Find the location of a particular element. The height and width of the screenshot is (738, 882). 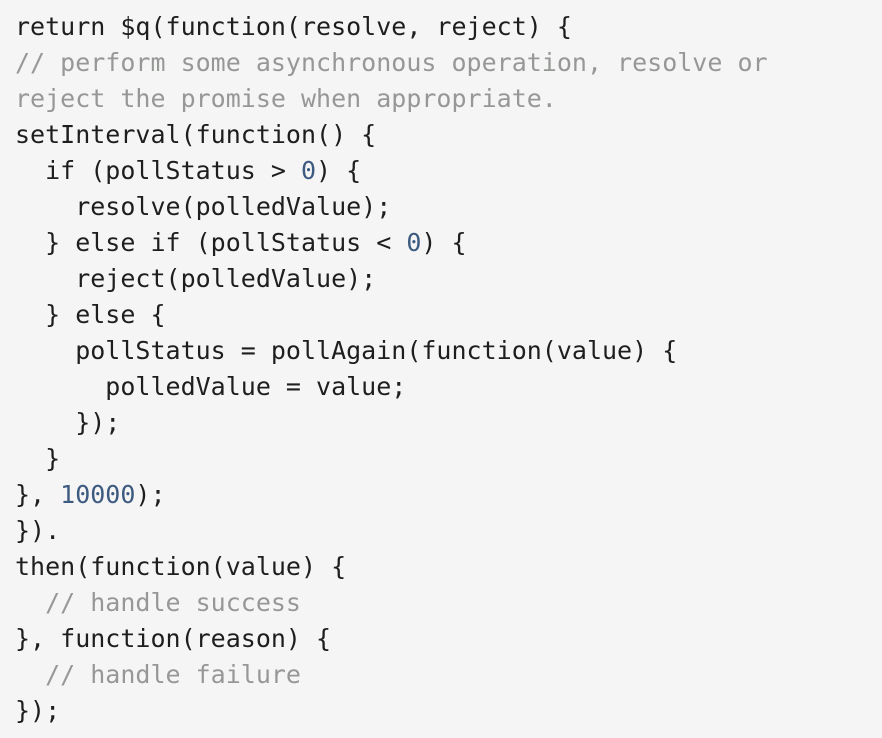

code-line: then(function(value) { is located at coordinates (448, 567).